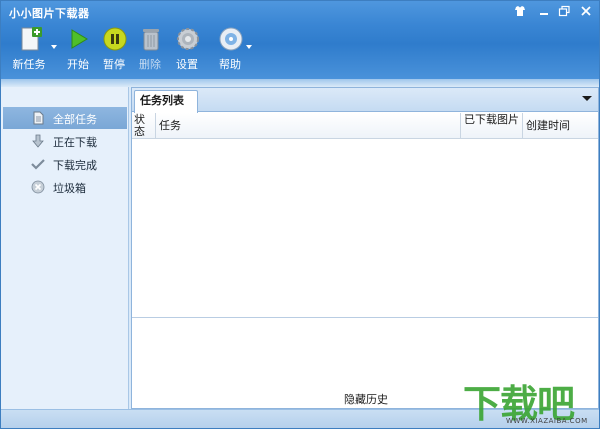 The height and width of the screenshot is (429, 600). I want to click on pause-label: 暂停, so click(114, 64).